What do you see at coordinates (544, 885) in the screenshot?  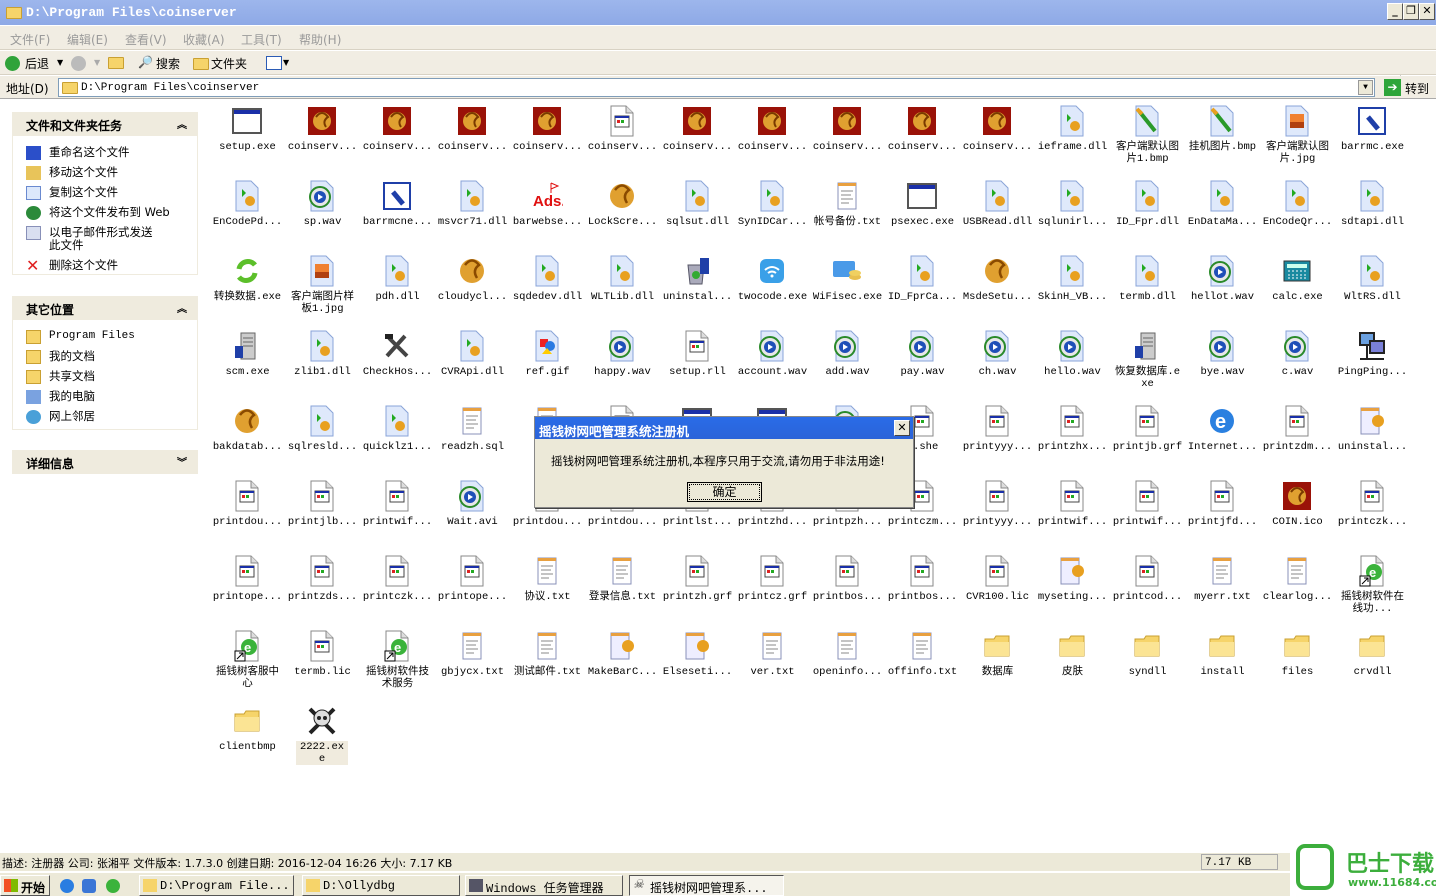 I see `taskbar-item-task-manager: Windows 任务管理器` at bounding box center [544, 885].